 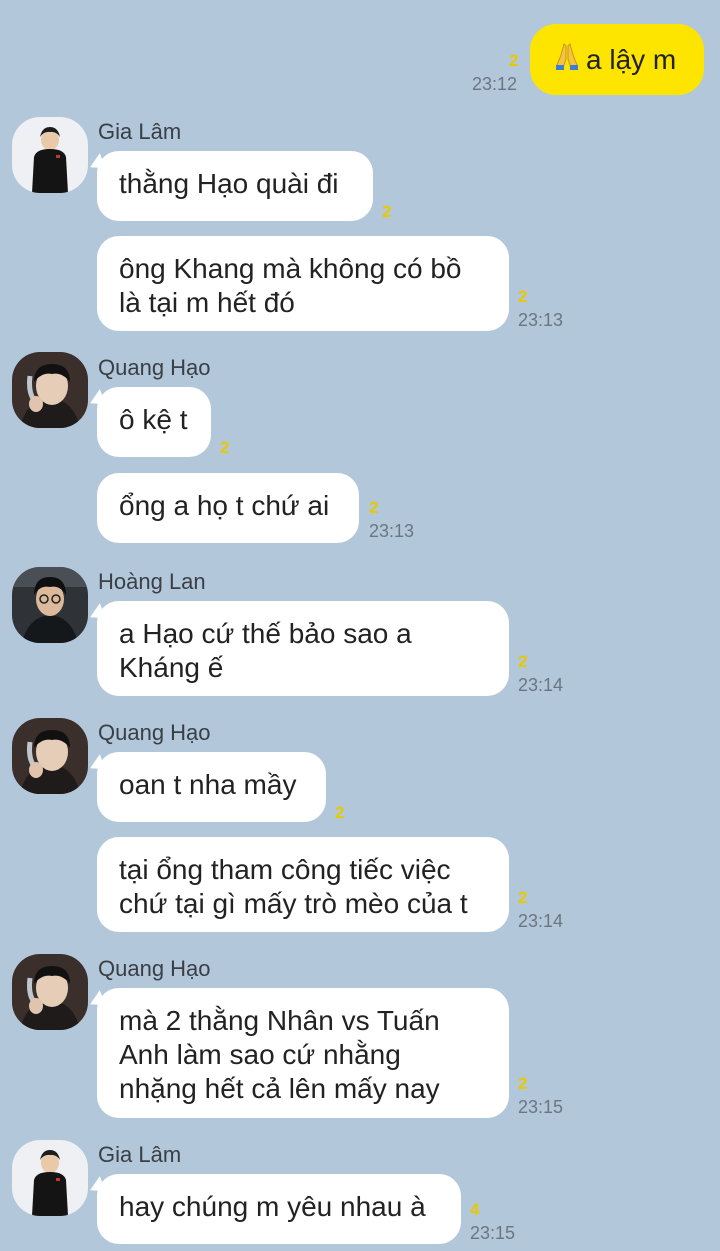 What do you see at coordinates (567, 60) in the screenshot?
I see `folded-hands-icon` at bounding box center [567, 60].